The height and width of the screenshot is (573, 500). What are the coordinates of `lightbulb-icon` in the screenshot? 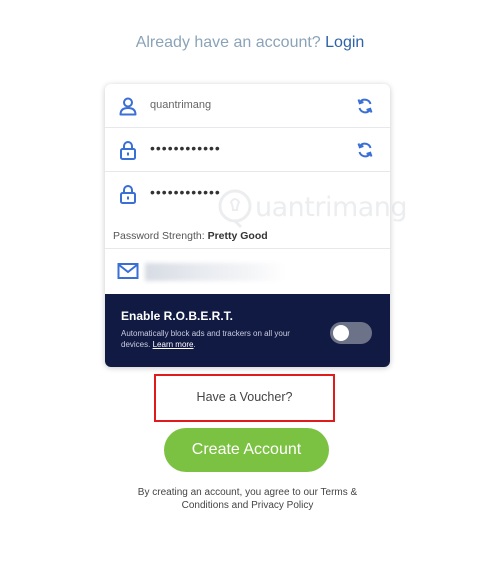 It's located at (235, 209).